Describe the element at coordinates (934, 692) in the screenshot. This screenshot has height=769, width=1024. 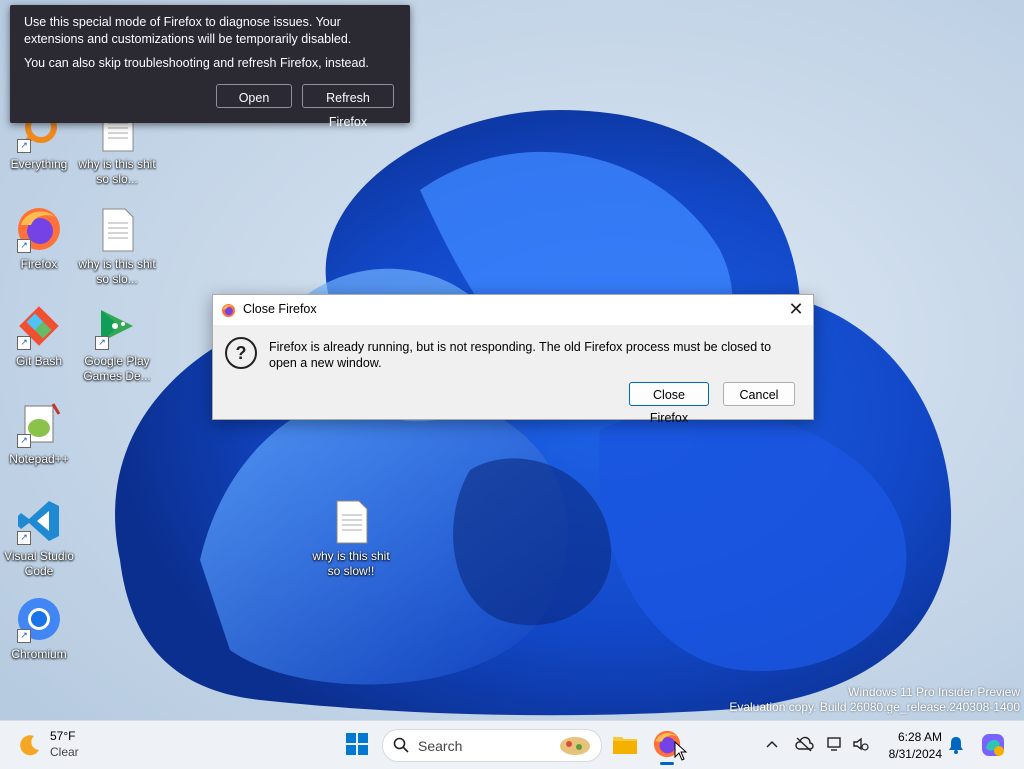
I see `watermark-edition: Windows 11 Pro Insider Preview` at that location.